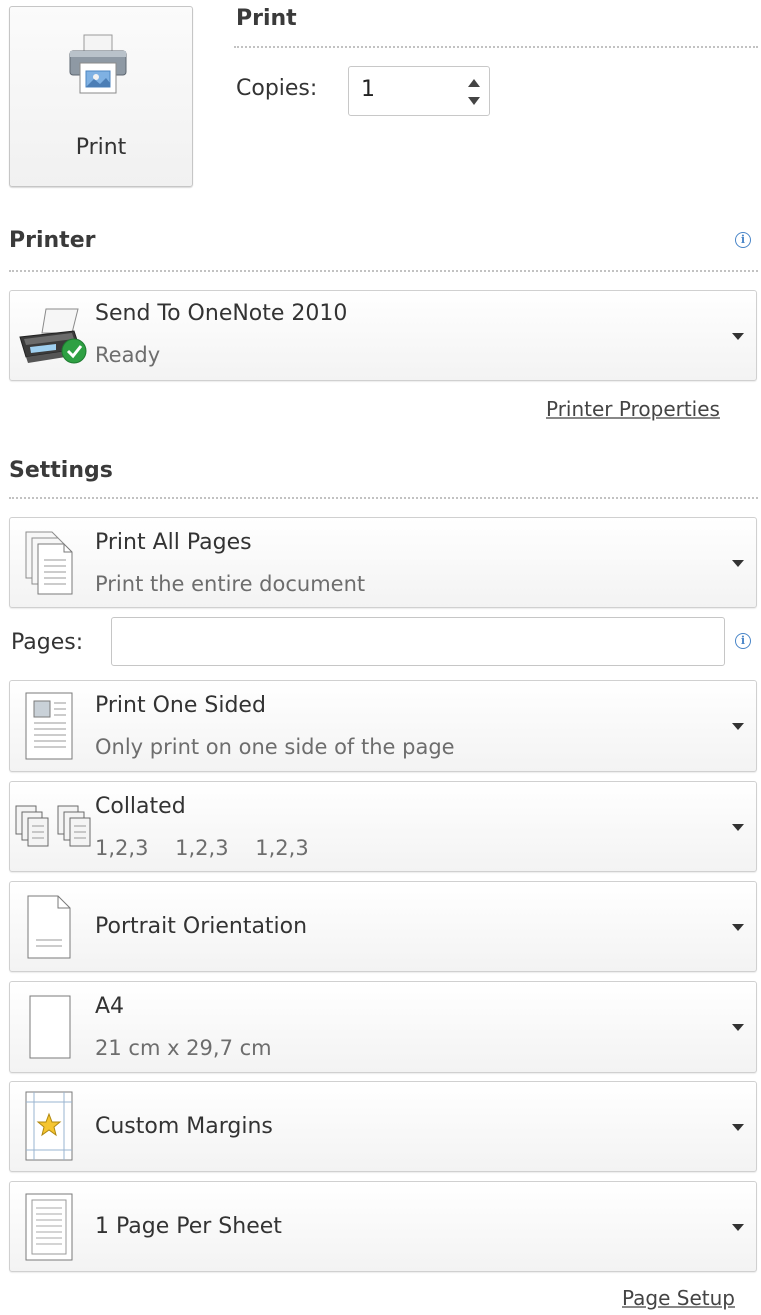 Image resolution: width=761 pixels, height=1315 pixels. Describe the element at coordinates (383, 1126) in the screenshot. I see `margins-dropdown: Custom Margins` at that location.